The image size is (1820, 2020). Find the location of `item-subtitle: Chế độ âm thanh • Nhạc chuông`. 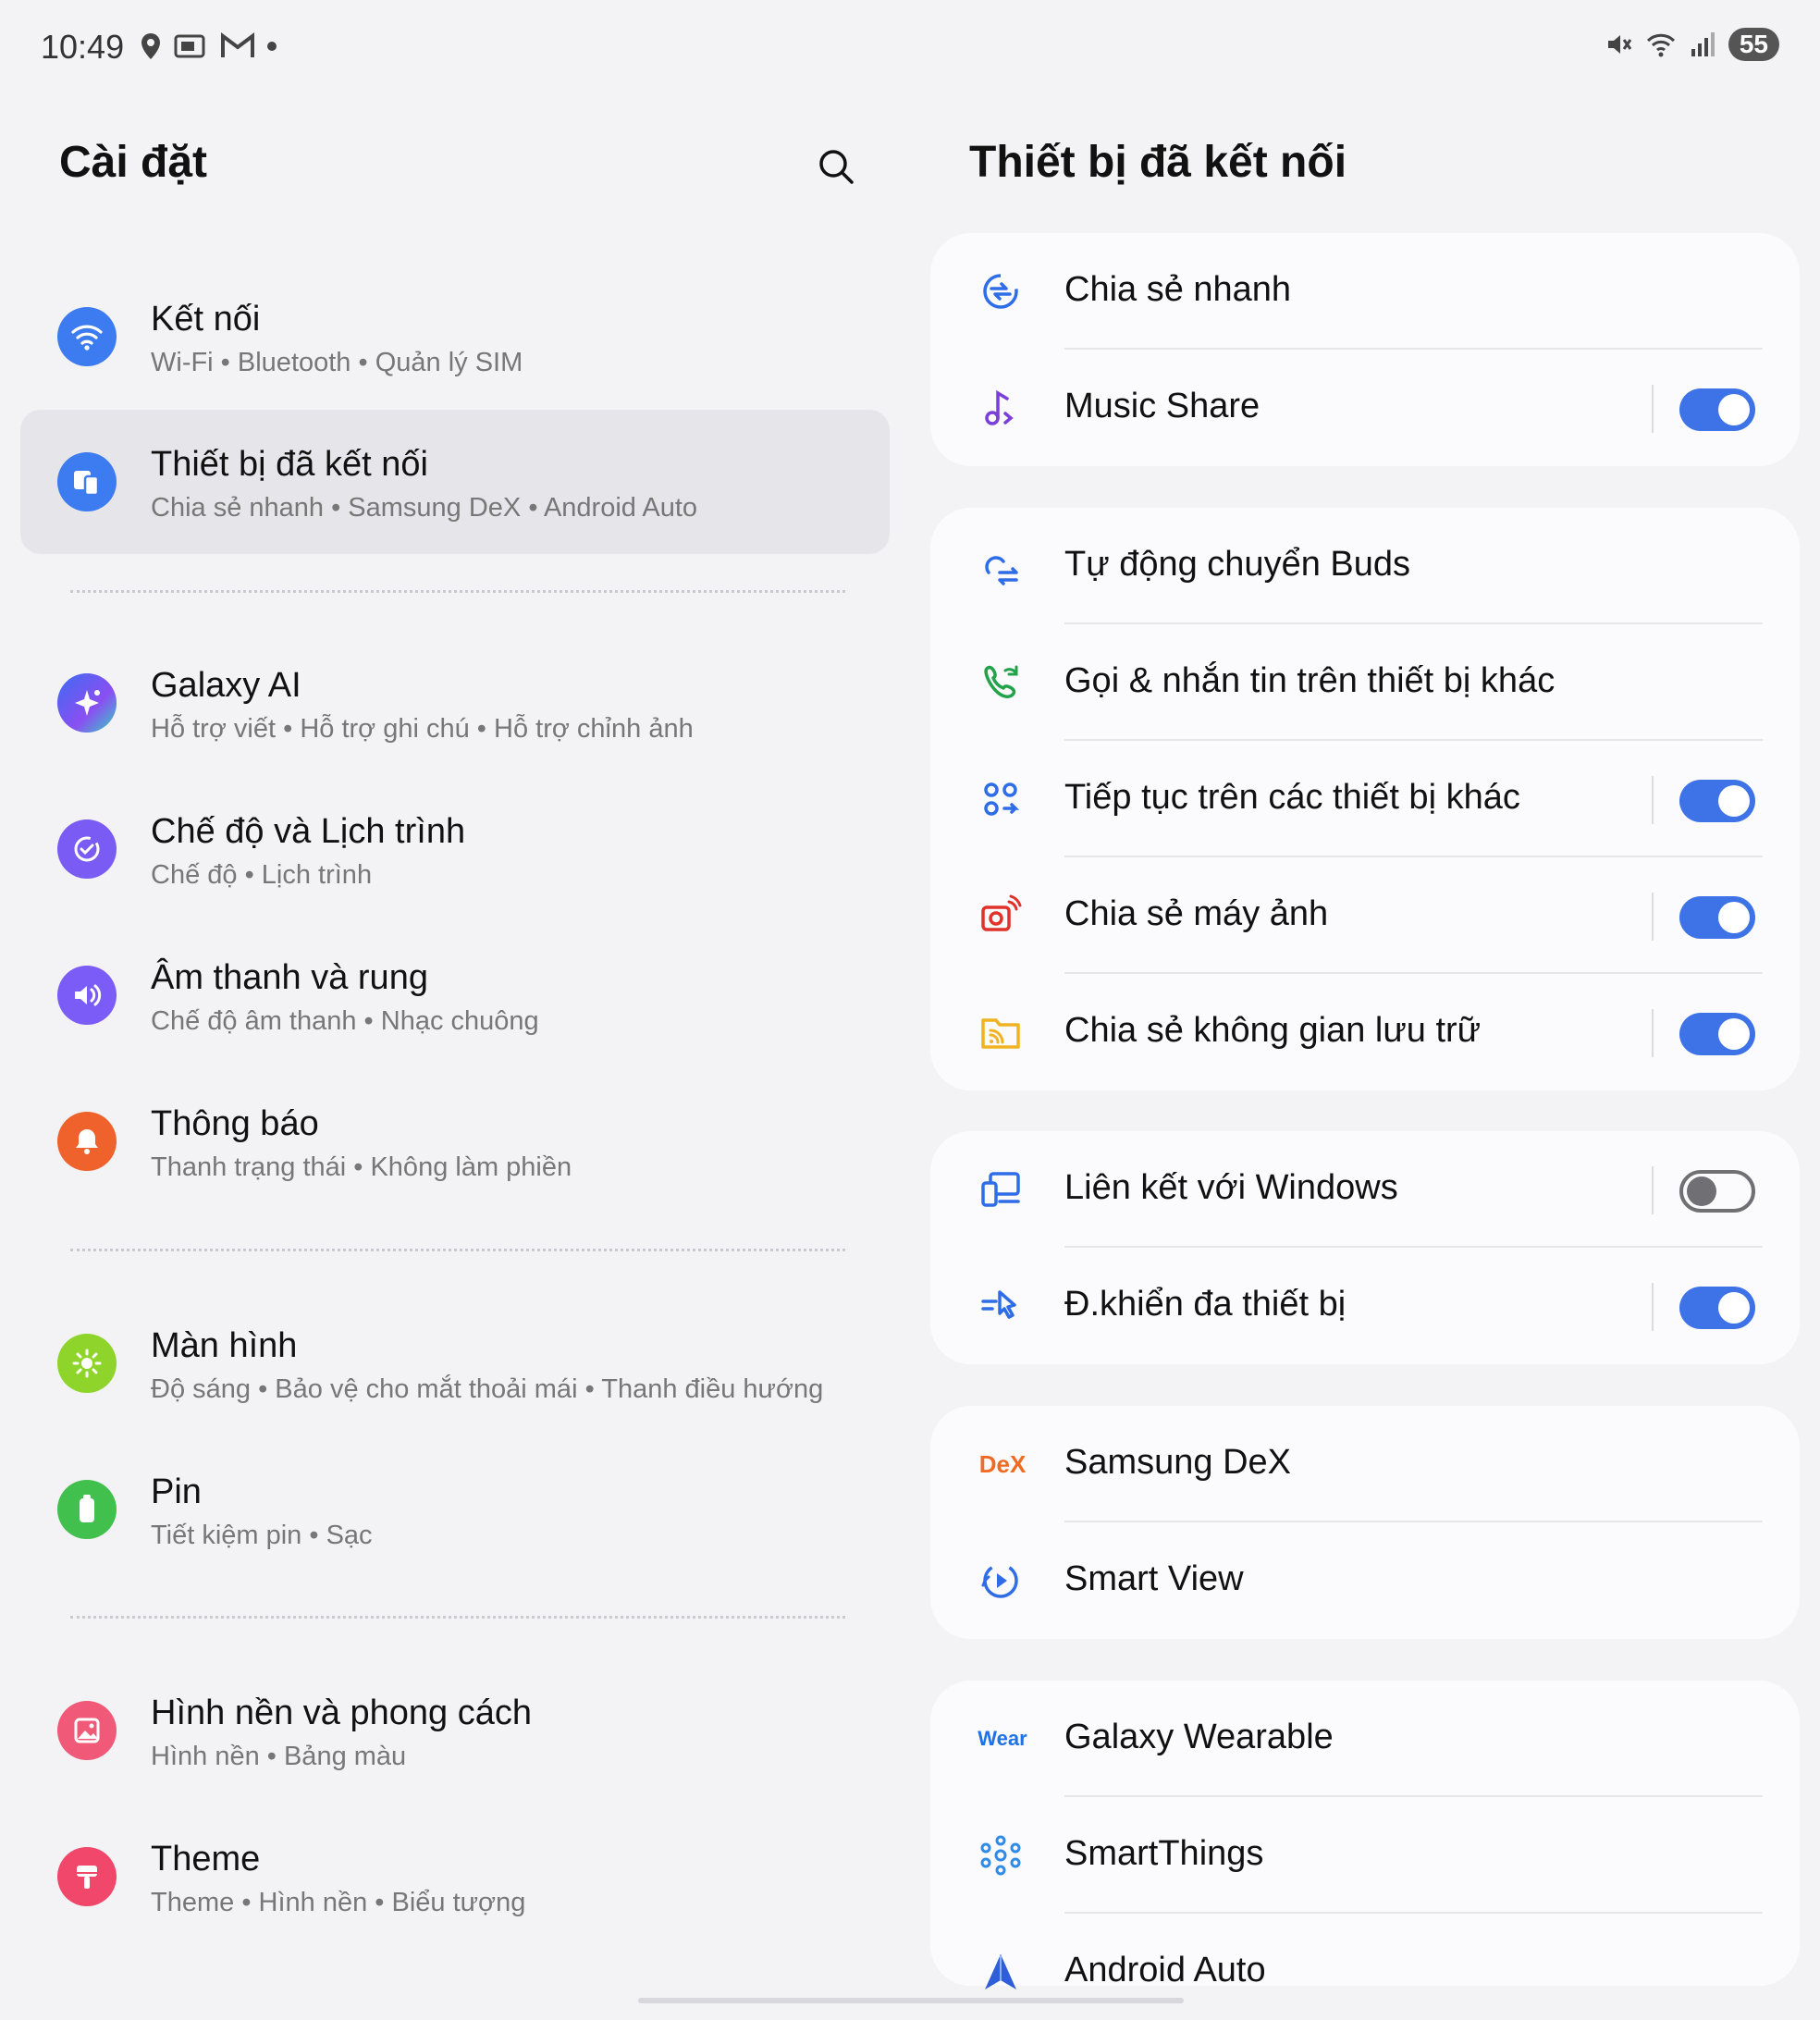

item-subtitle: Chế độ âm thanh • Nhạc chuông is located at coordinates (345, 1021).